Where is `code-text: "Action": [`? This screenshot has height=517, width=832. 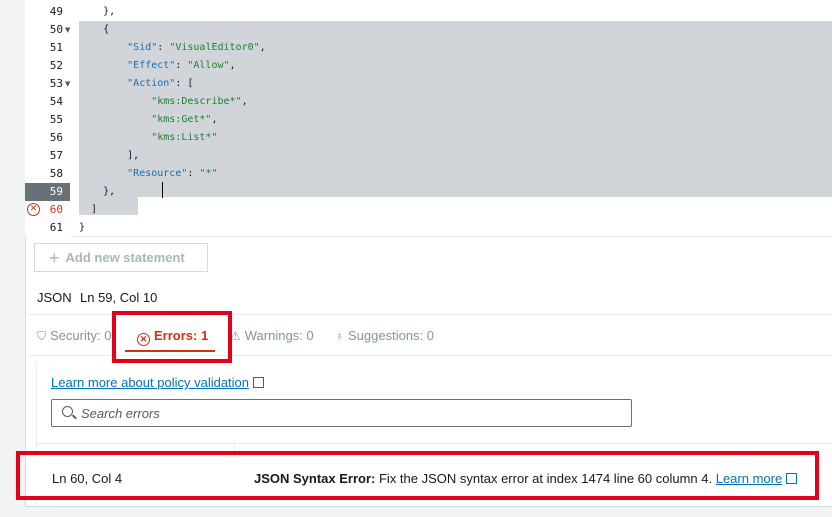 code-text: "Action": [ is located at coordinates (136, 83).